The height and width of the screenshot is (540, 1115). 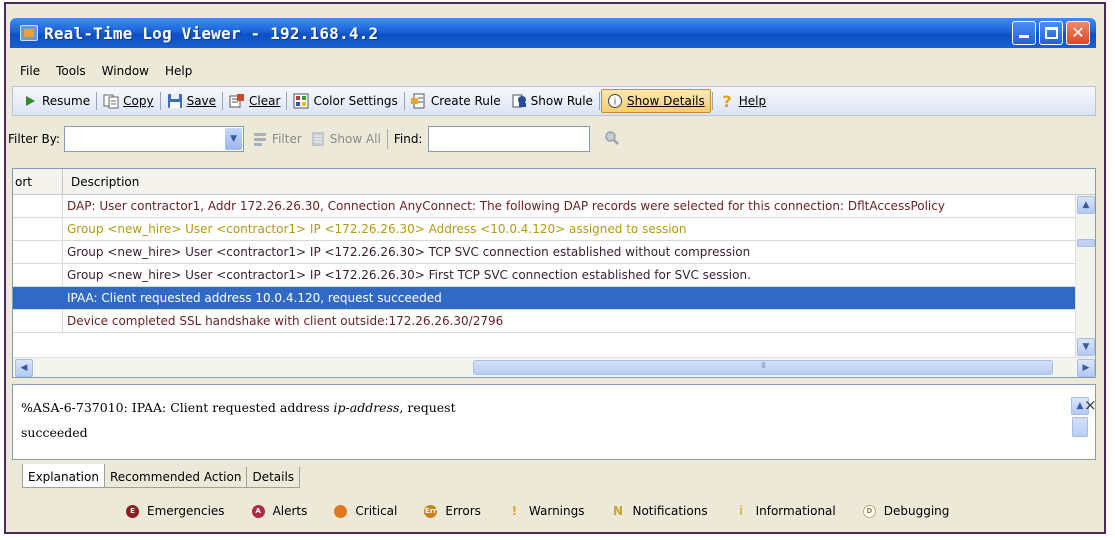 What do you see at coordinates (175, 101) in the screenshot?
I see `floppy-disk-icon` at bounding box center [175, 101].